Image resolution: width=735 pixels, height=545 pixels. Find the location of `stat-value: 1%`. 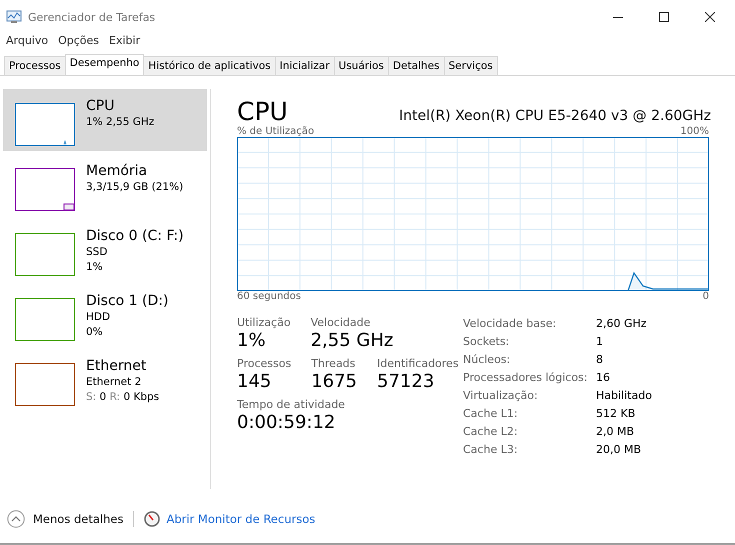

stat-value: 1% is located at coordinates (252, 341).